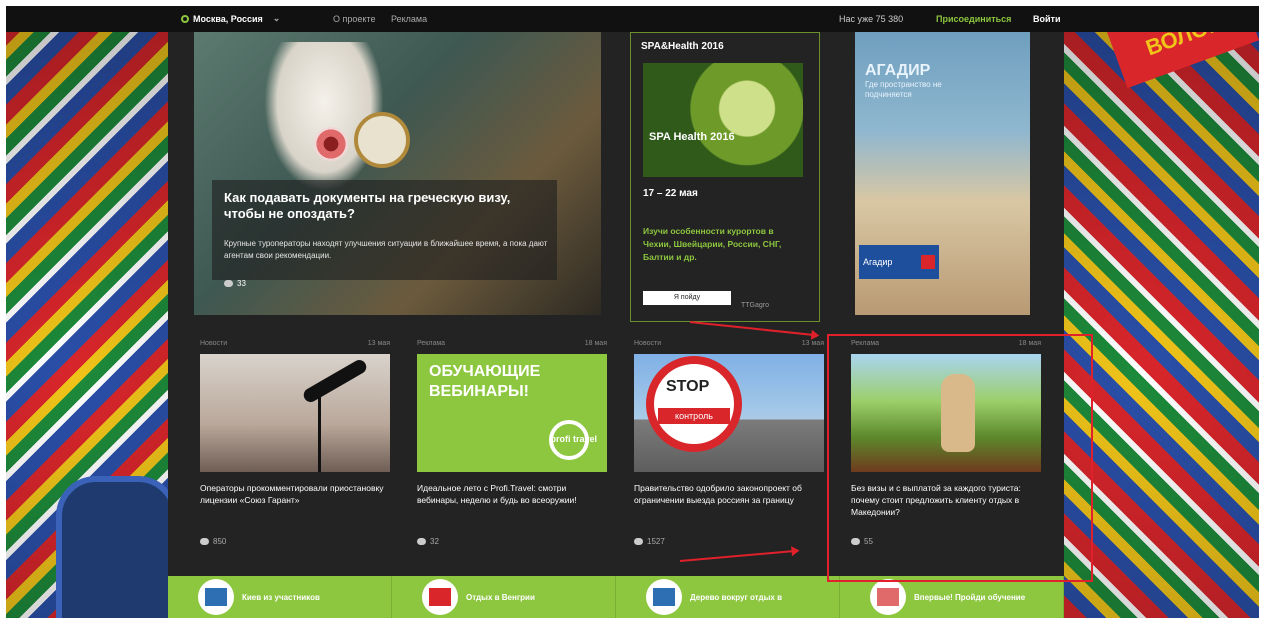 The height and width of the screenshot is (618, 1271). I want to click on location-selector: Москва, Россия ⌄, so click(230, 18).